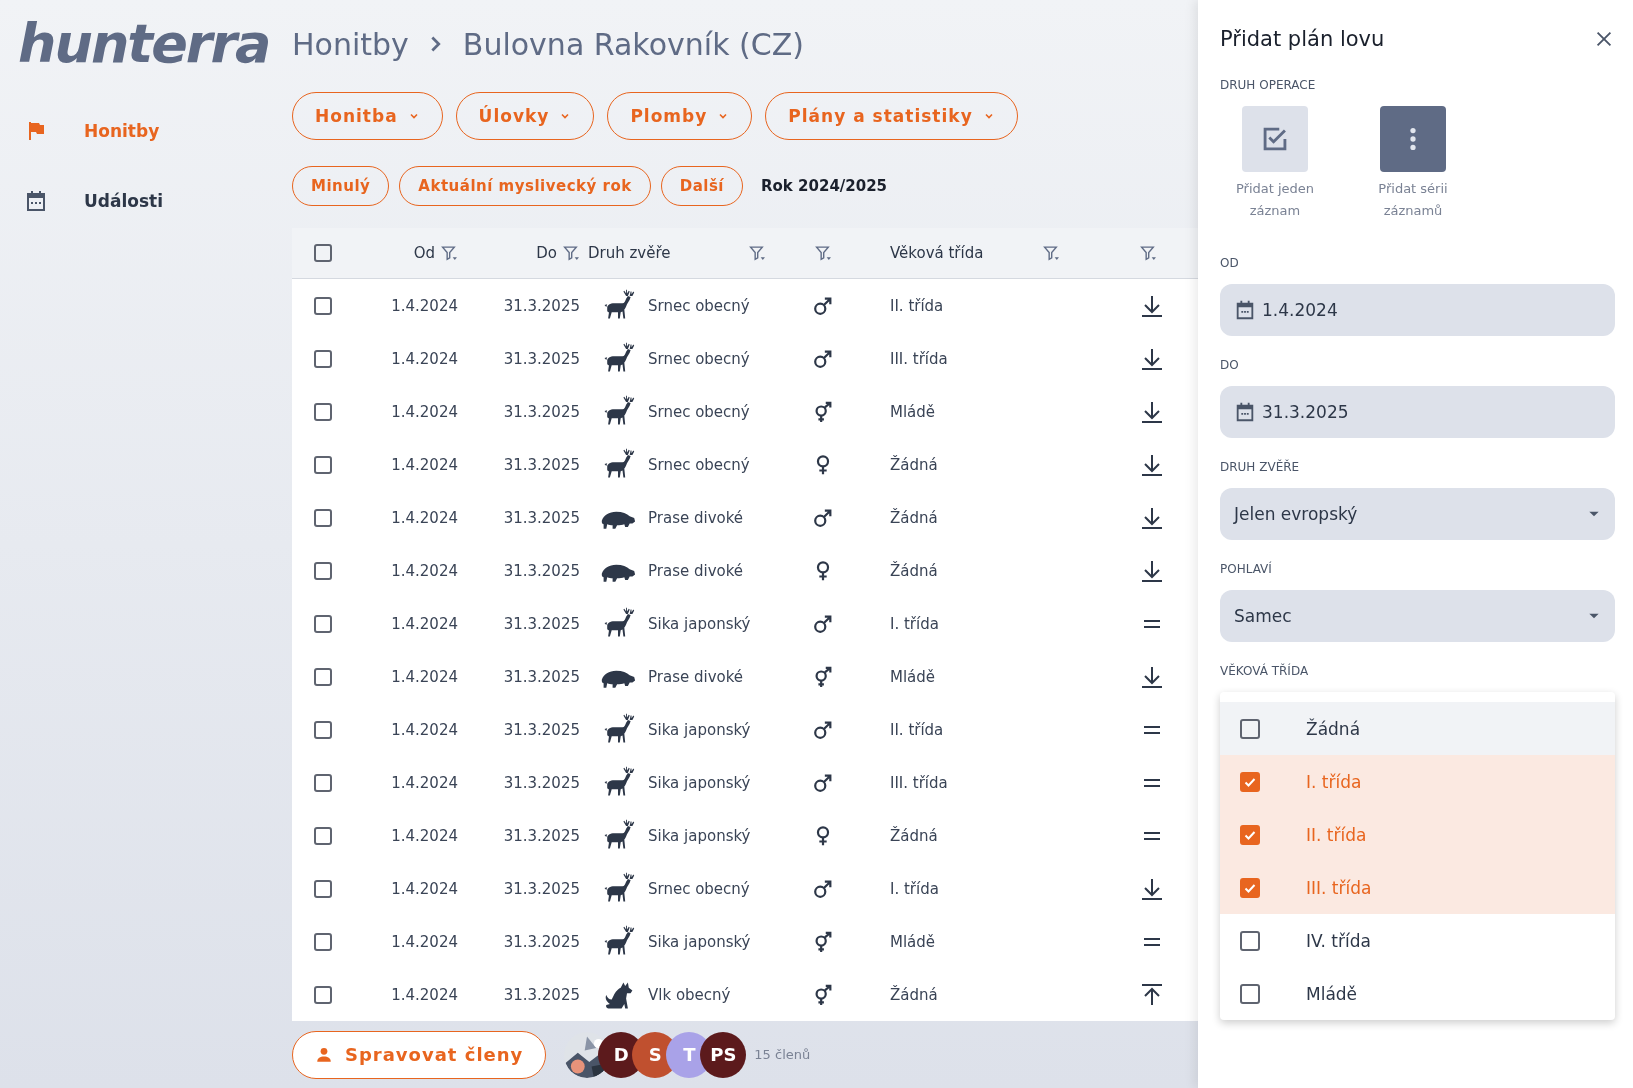  Describe the element at coordinates (1417, 514) in the screenshot. I see `species-select: Jelen evropský` at that location.